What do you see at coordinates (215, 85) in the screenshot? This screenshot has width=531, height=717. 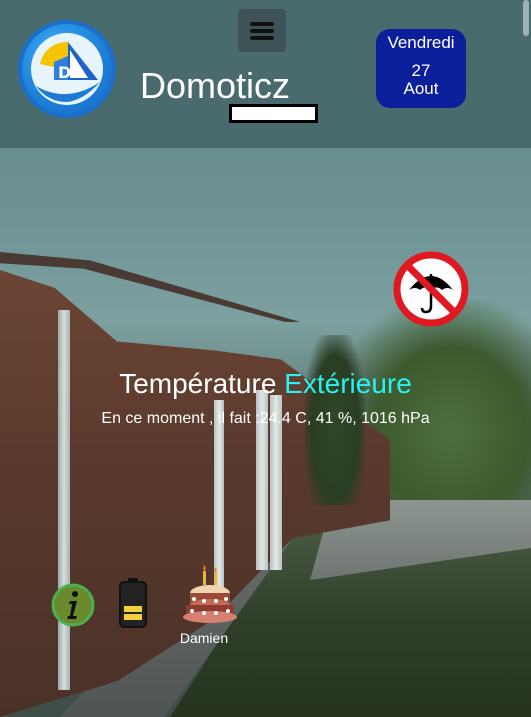 I see `app-title: Domoticz` at bounding box center [215, 85].